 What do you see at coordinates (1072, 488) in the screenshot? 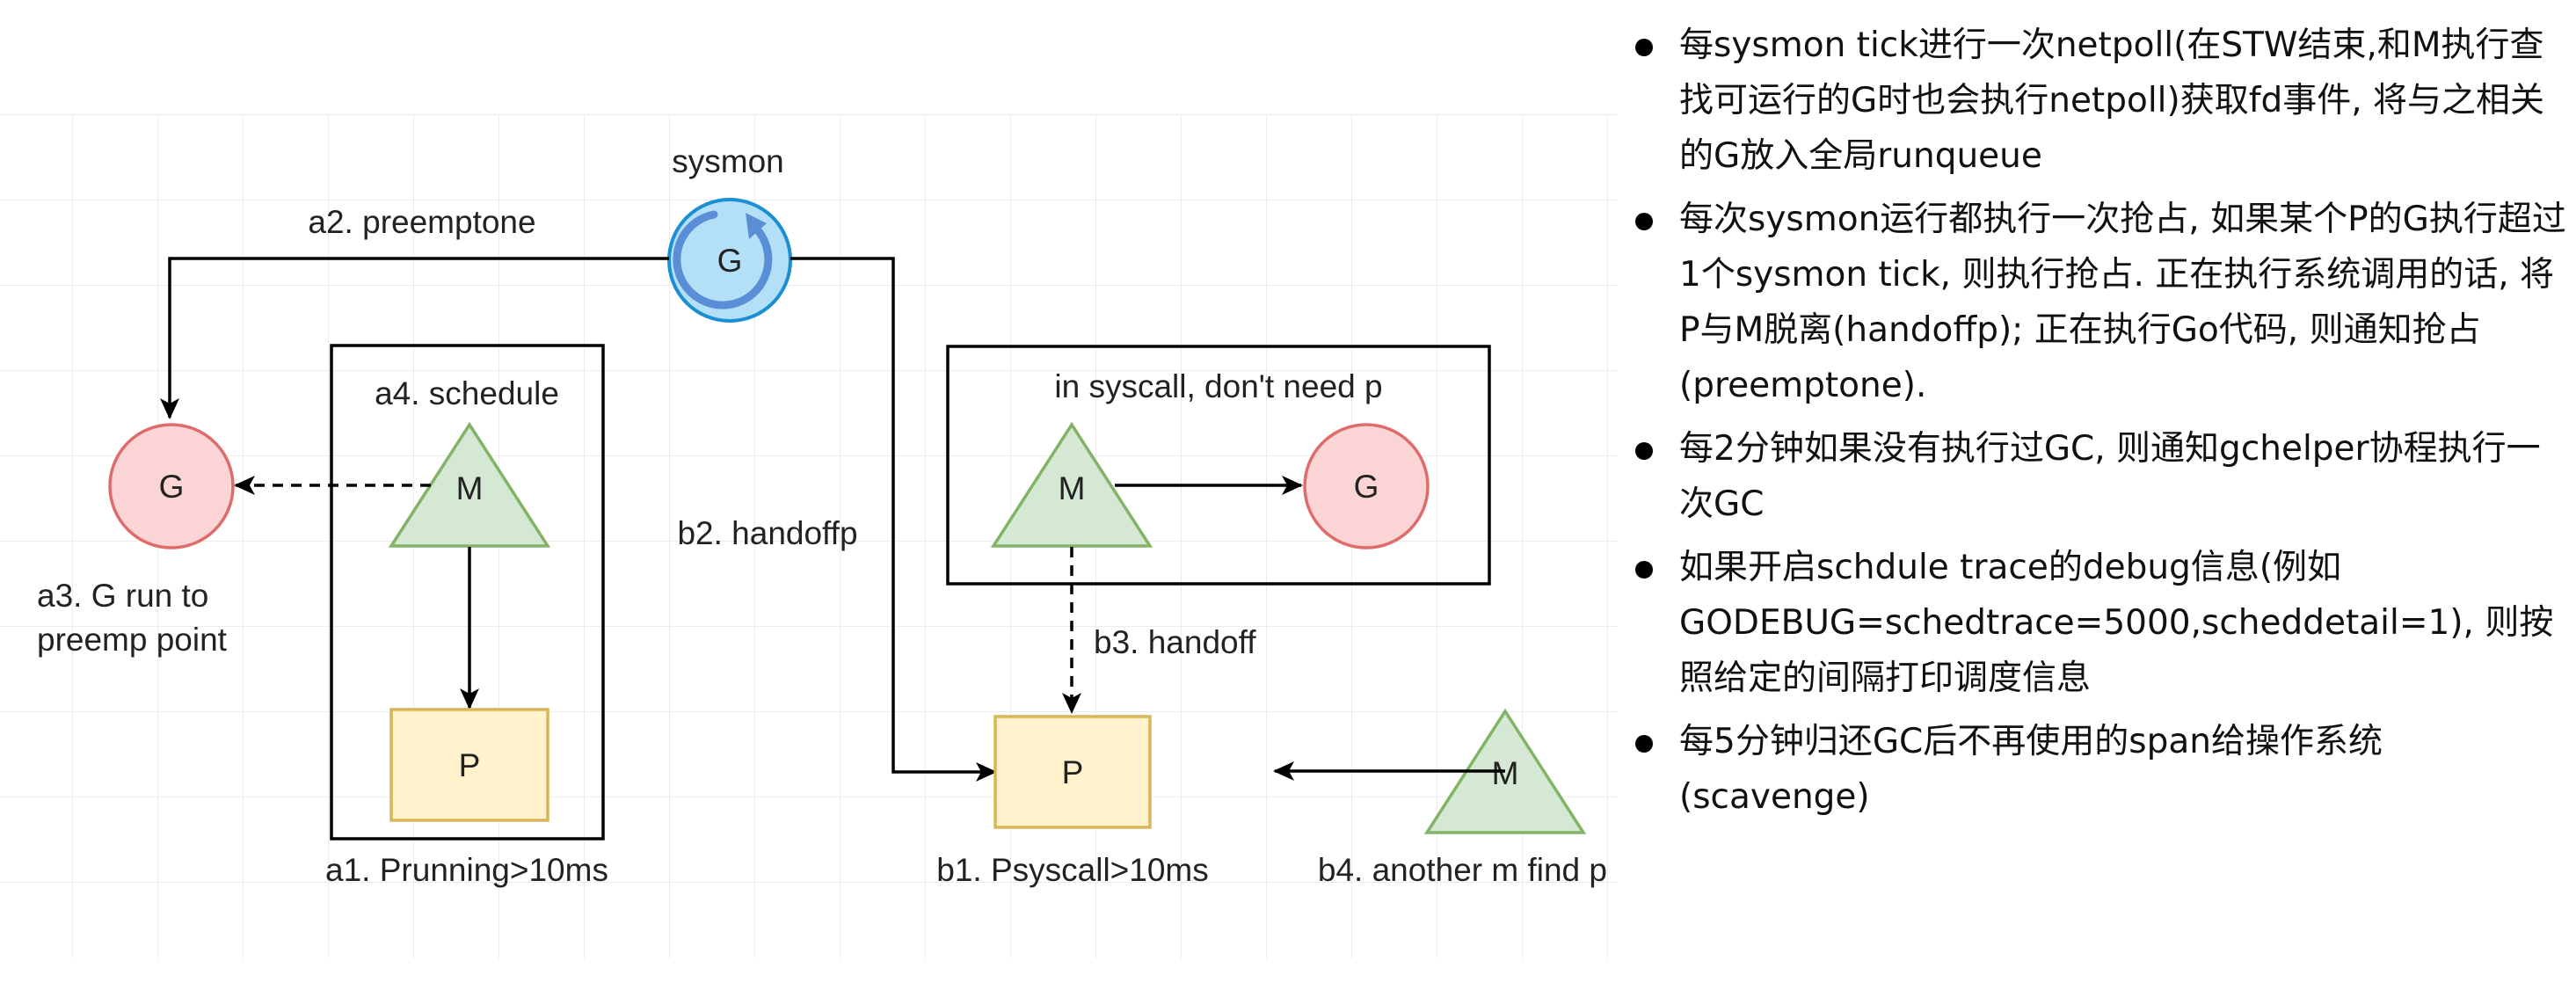
I see `m-node-b-label: M` at bounding box center [1072, 488].